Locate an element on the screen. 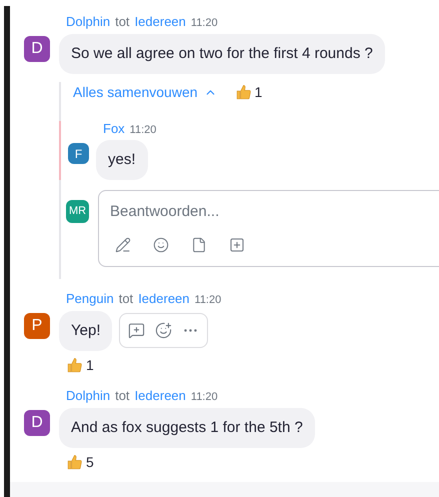  message-bubble: yes! is located at coordinates (122, 160).